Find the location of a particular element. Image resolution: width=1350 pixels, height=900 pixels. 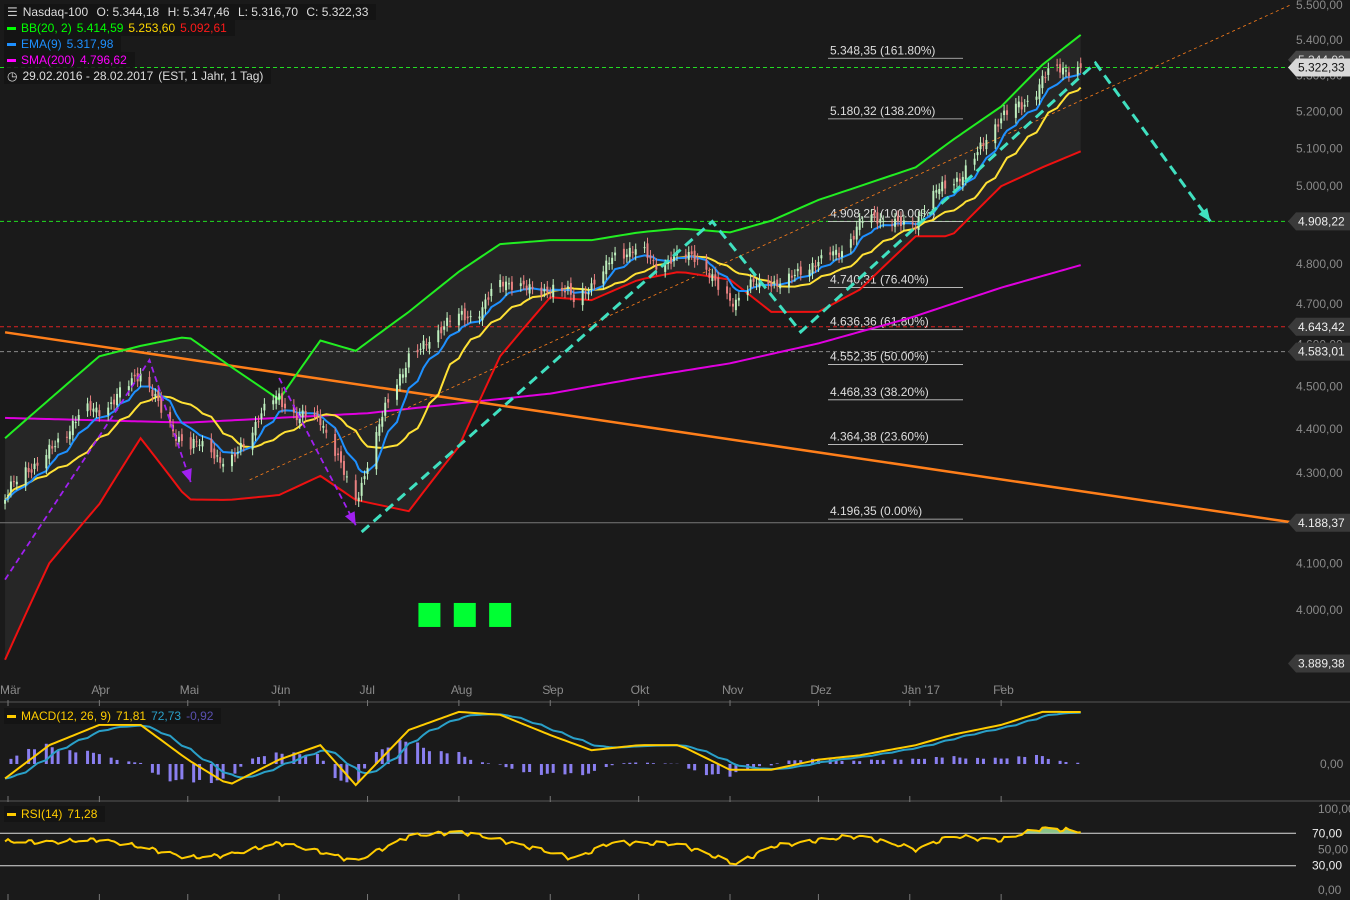

x-tick-label: Feb is located at coordinates (1003, 690).